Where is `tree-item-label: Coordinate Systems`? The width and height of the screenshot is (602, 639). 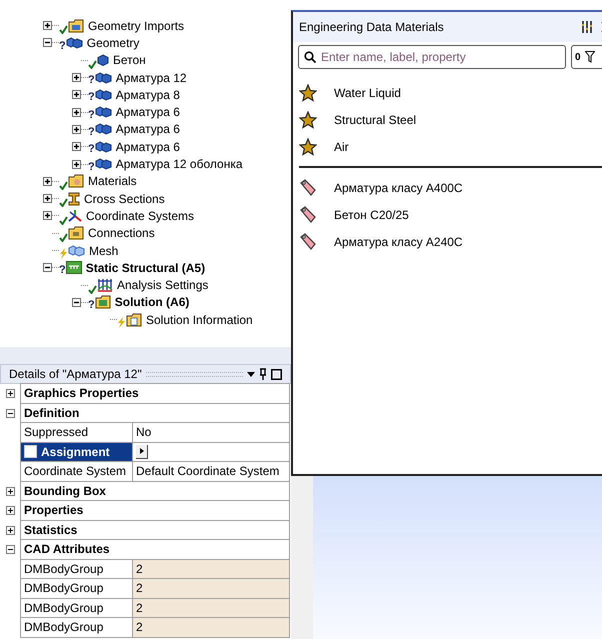
tree-item-label: Coordinate Systems is located at coordinates (140, 215).